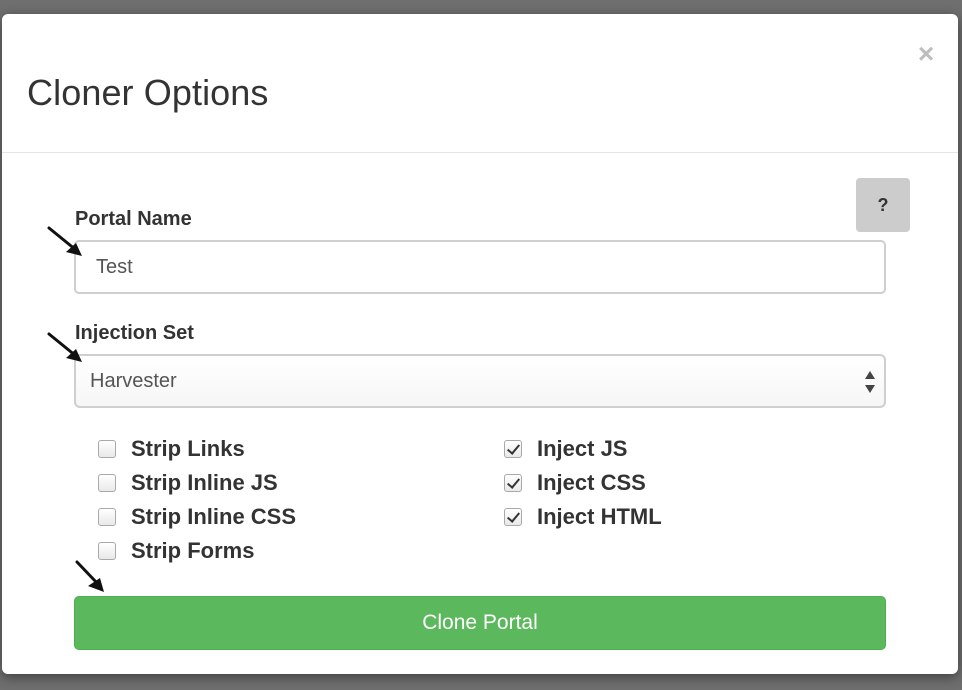 This screenshot has width=962, height=690. I want to click on strip-links-option: Strip Links, so click(171, 449).